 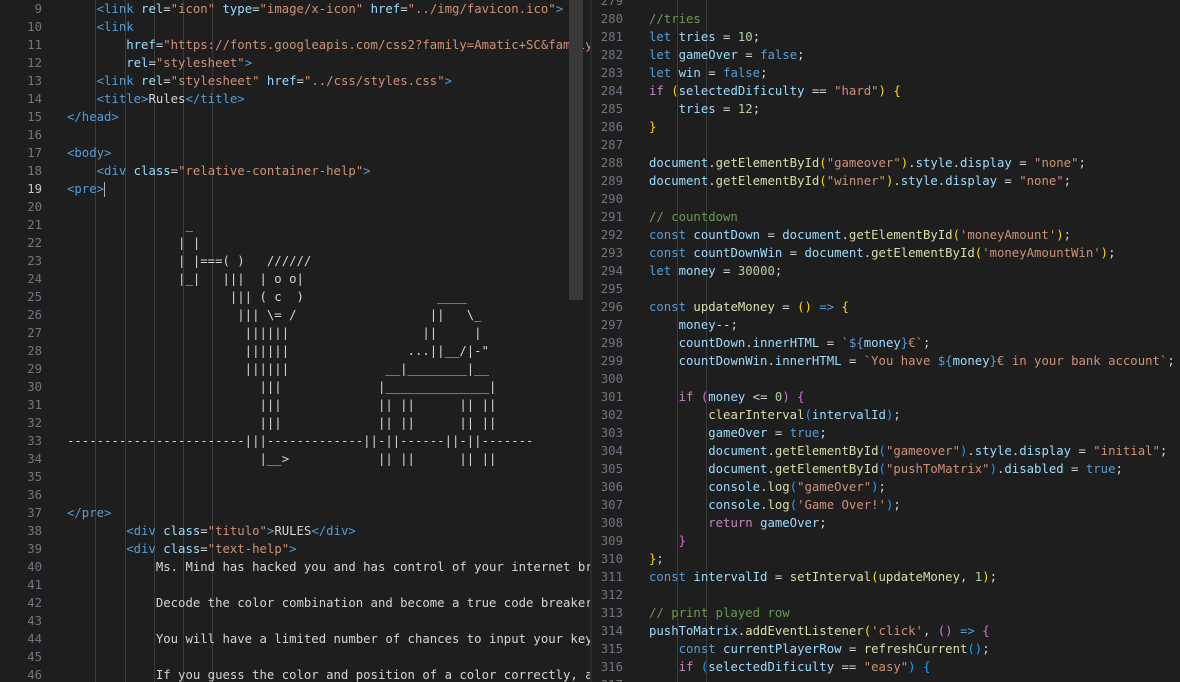 What do you see at coordinates (693, 217) in the screenshot?
I see `code-text: // countdown` at bounding box center [693, 217].